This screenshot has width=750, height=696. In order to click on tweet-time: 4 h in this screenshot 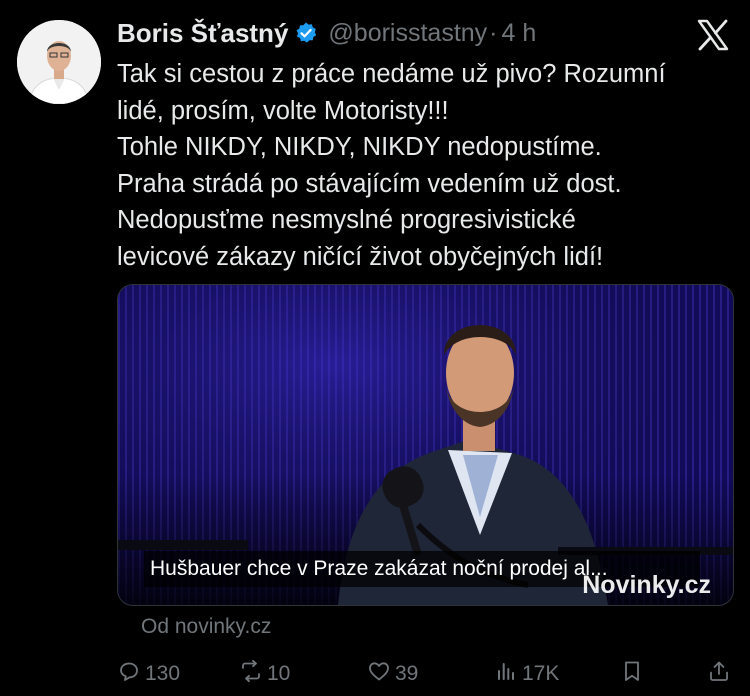, I will do `click(519, 33)`.